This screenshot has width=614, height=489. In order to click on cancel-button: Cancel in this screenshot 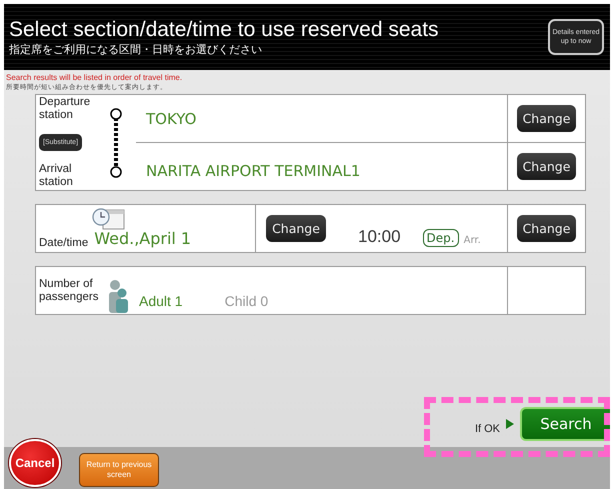, I will do `click(35, 463)`.